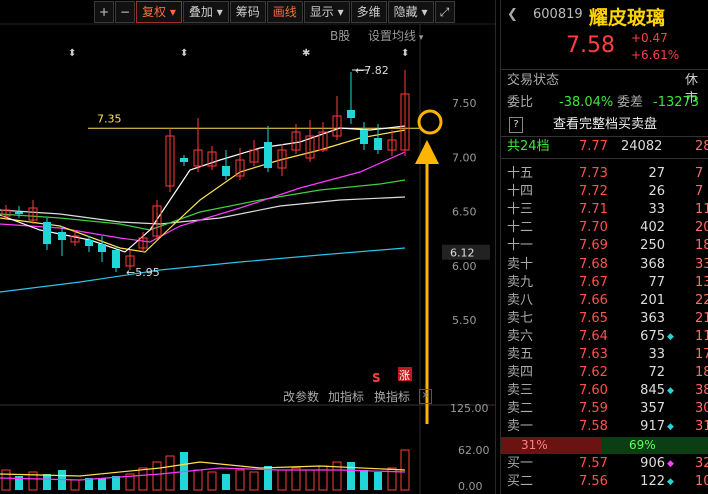 Image resolution: width=708 pixels, height=494 pixels. I want to click on ask-row: 卖六 7.64 675 113 ◆, so click(604, 337).